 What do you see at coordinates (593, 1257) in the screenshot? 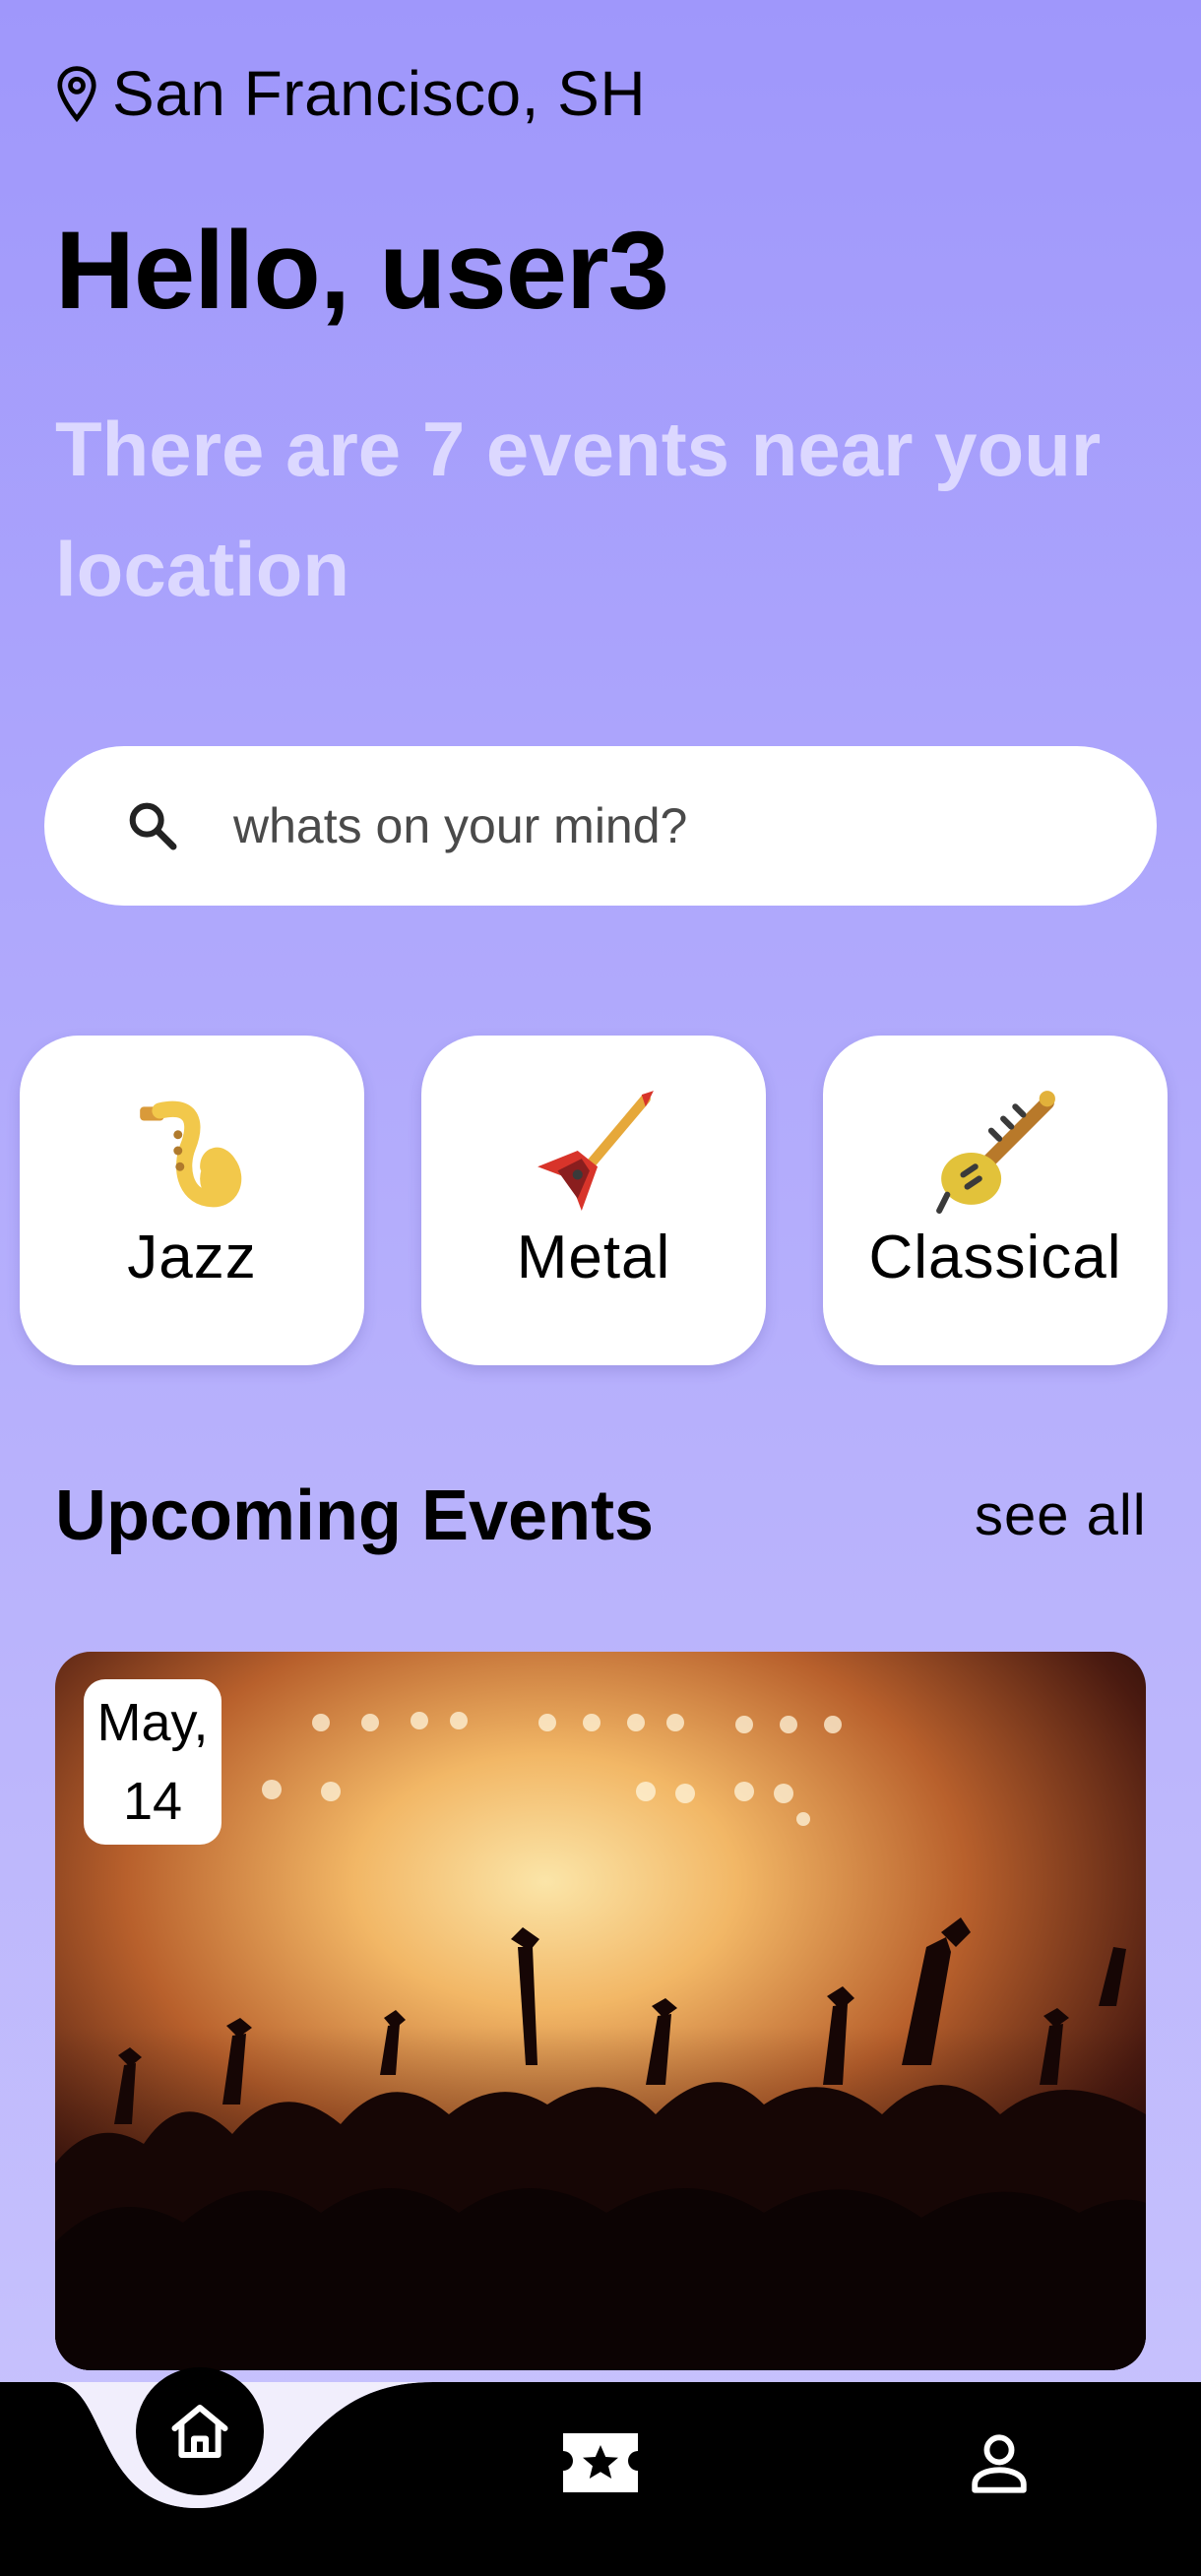
I see `category-label-metal: Metal` at bounding box center [593, 1257].